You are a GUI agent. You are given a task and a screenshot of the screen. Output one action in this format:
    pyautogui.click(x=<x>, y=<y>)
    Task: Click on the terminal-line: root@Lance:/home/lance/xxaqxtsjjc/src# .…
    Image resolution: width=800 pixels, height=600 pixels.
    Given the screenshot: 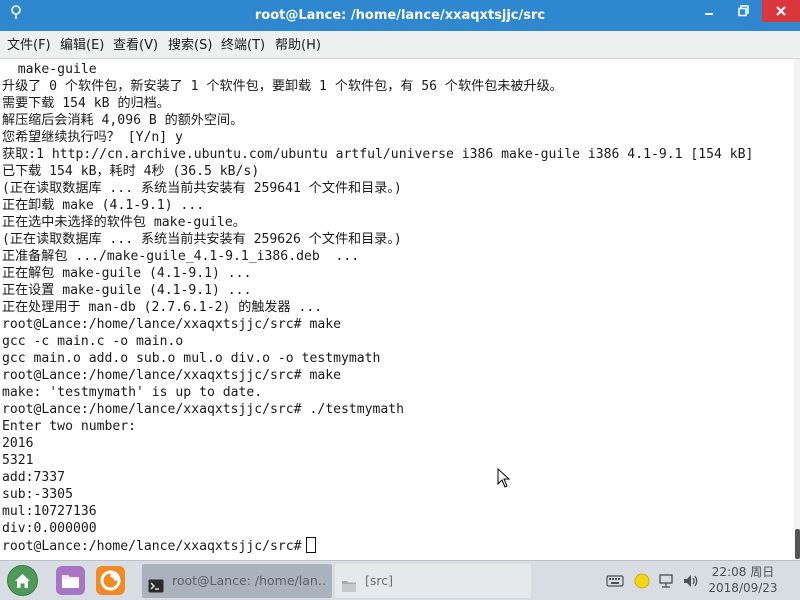 What is the action you would take?
    pyautogui.click(x=203, y=409)
    